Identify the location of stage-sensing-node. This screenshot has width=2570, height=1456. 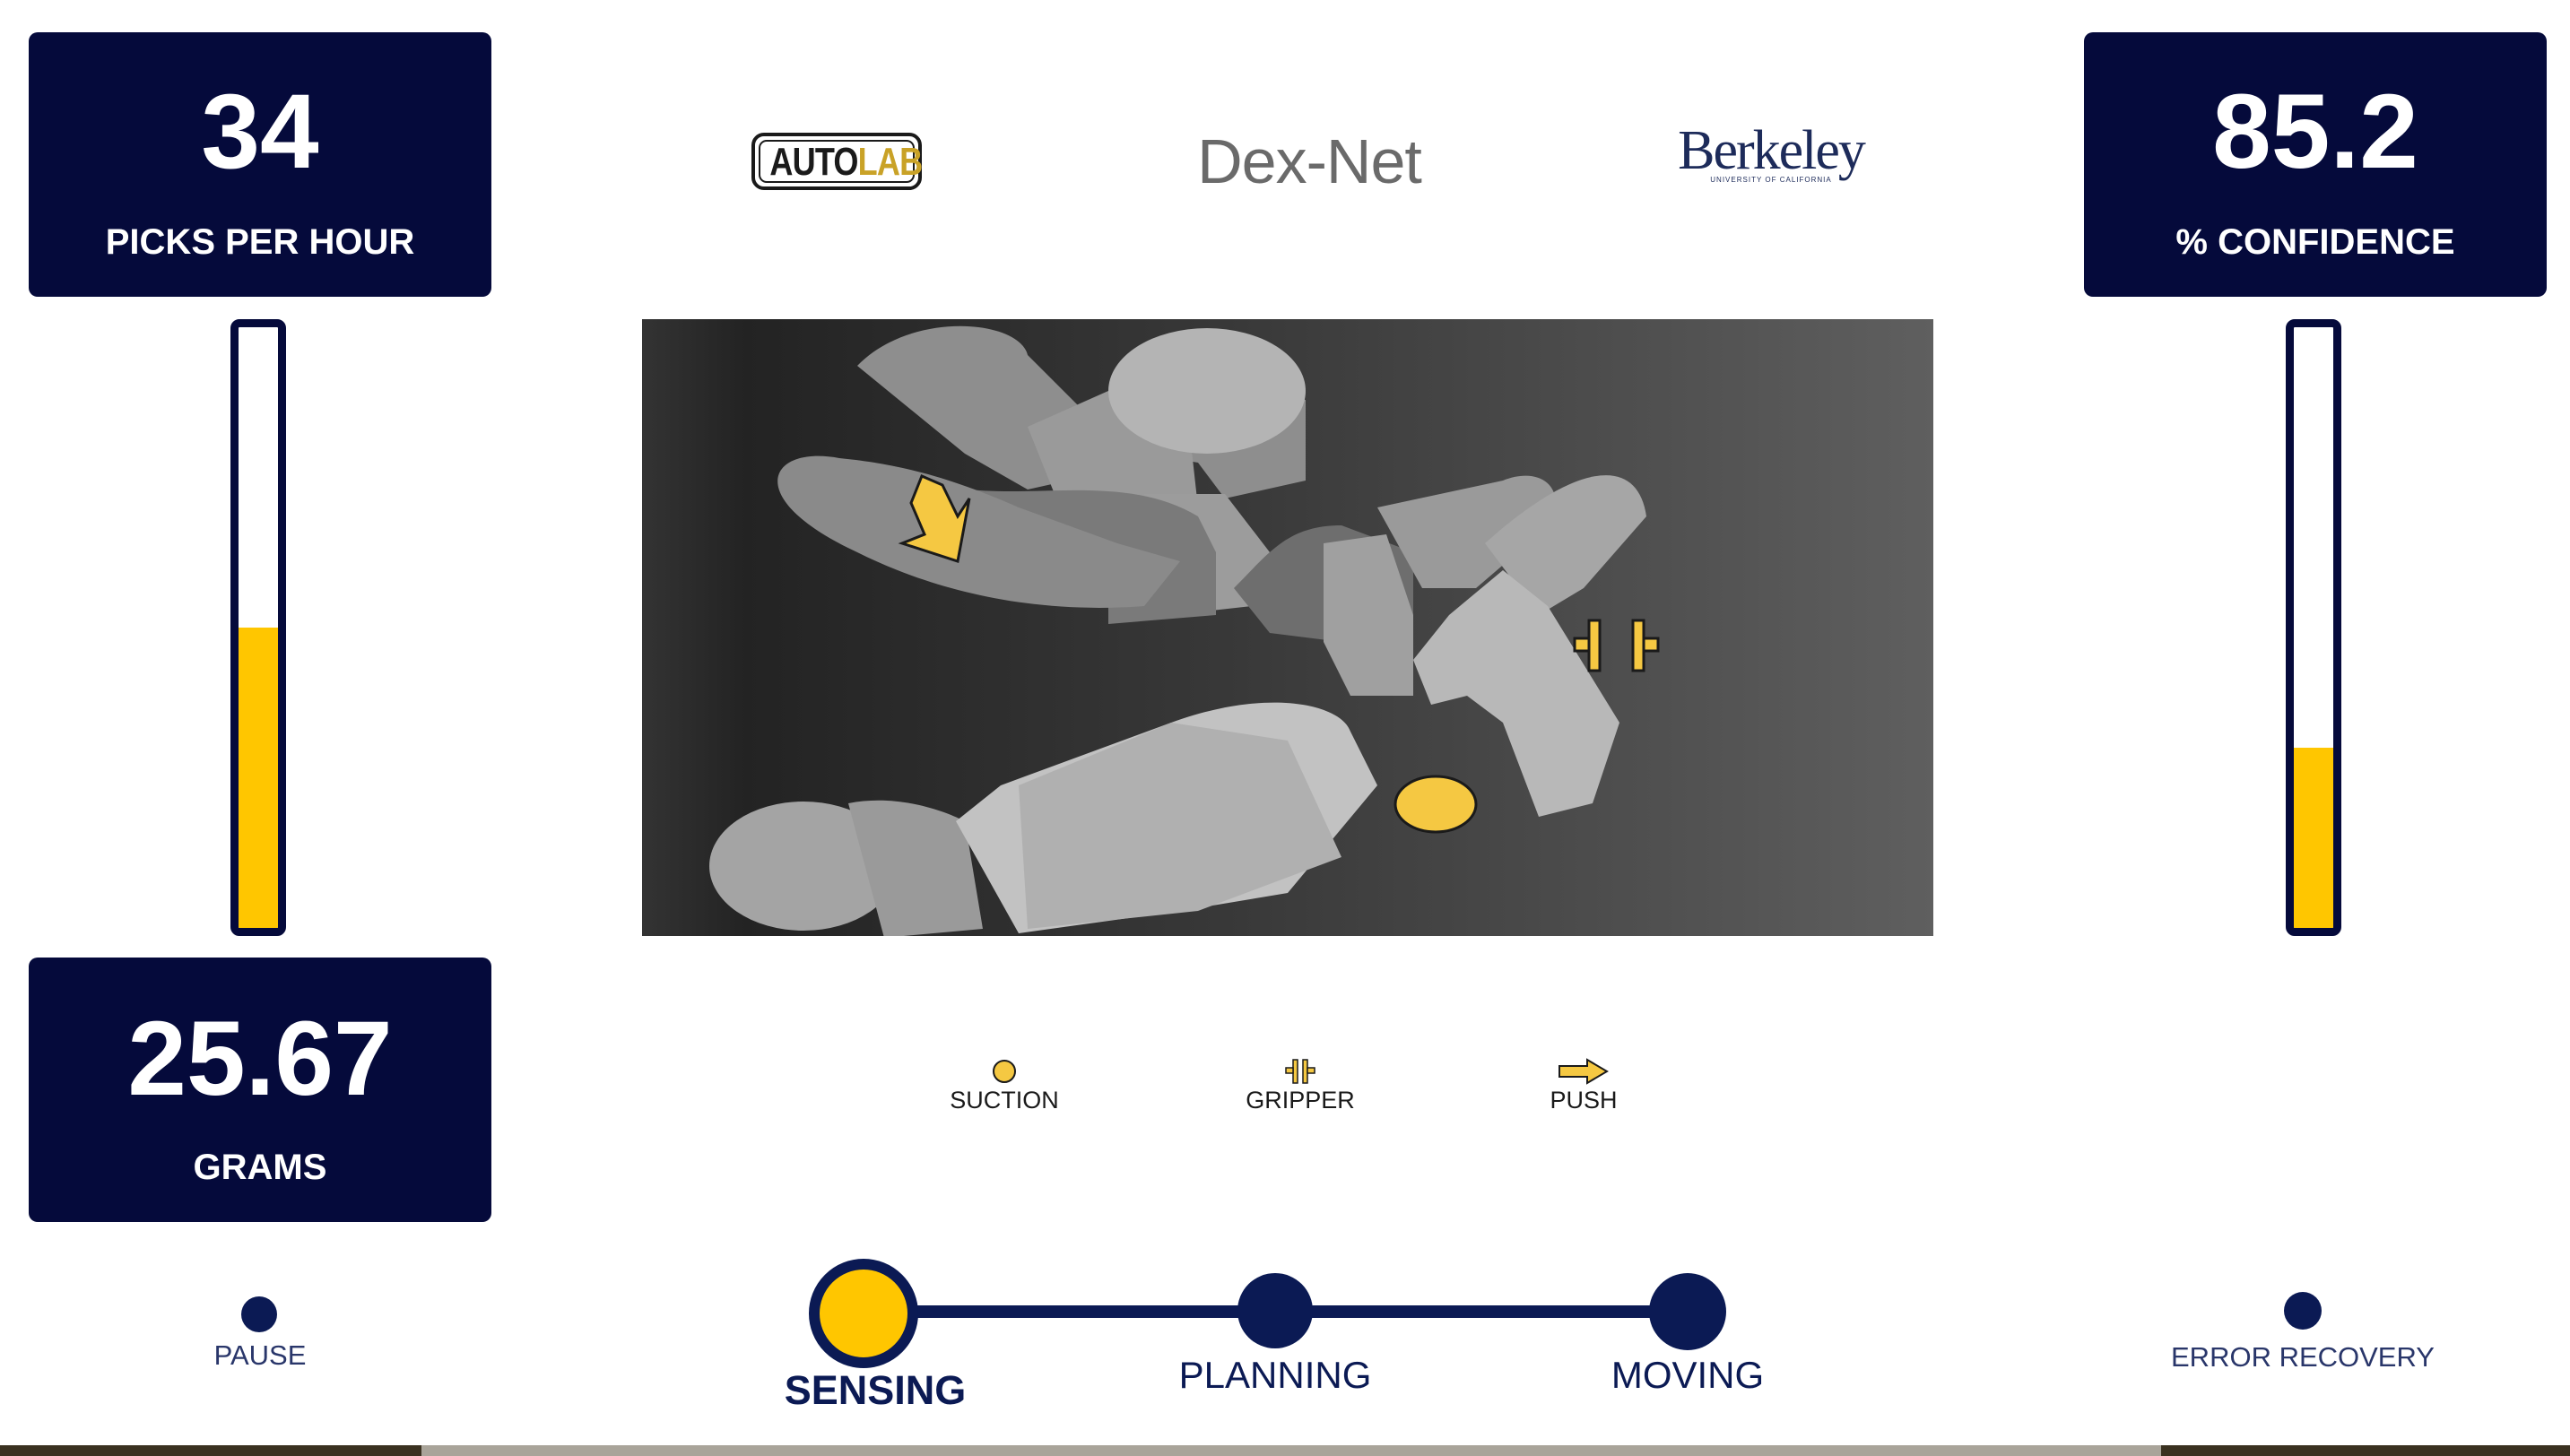
(863, 1313).